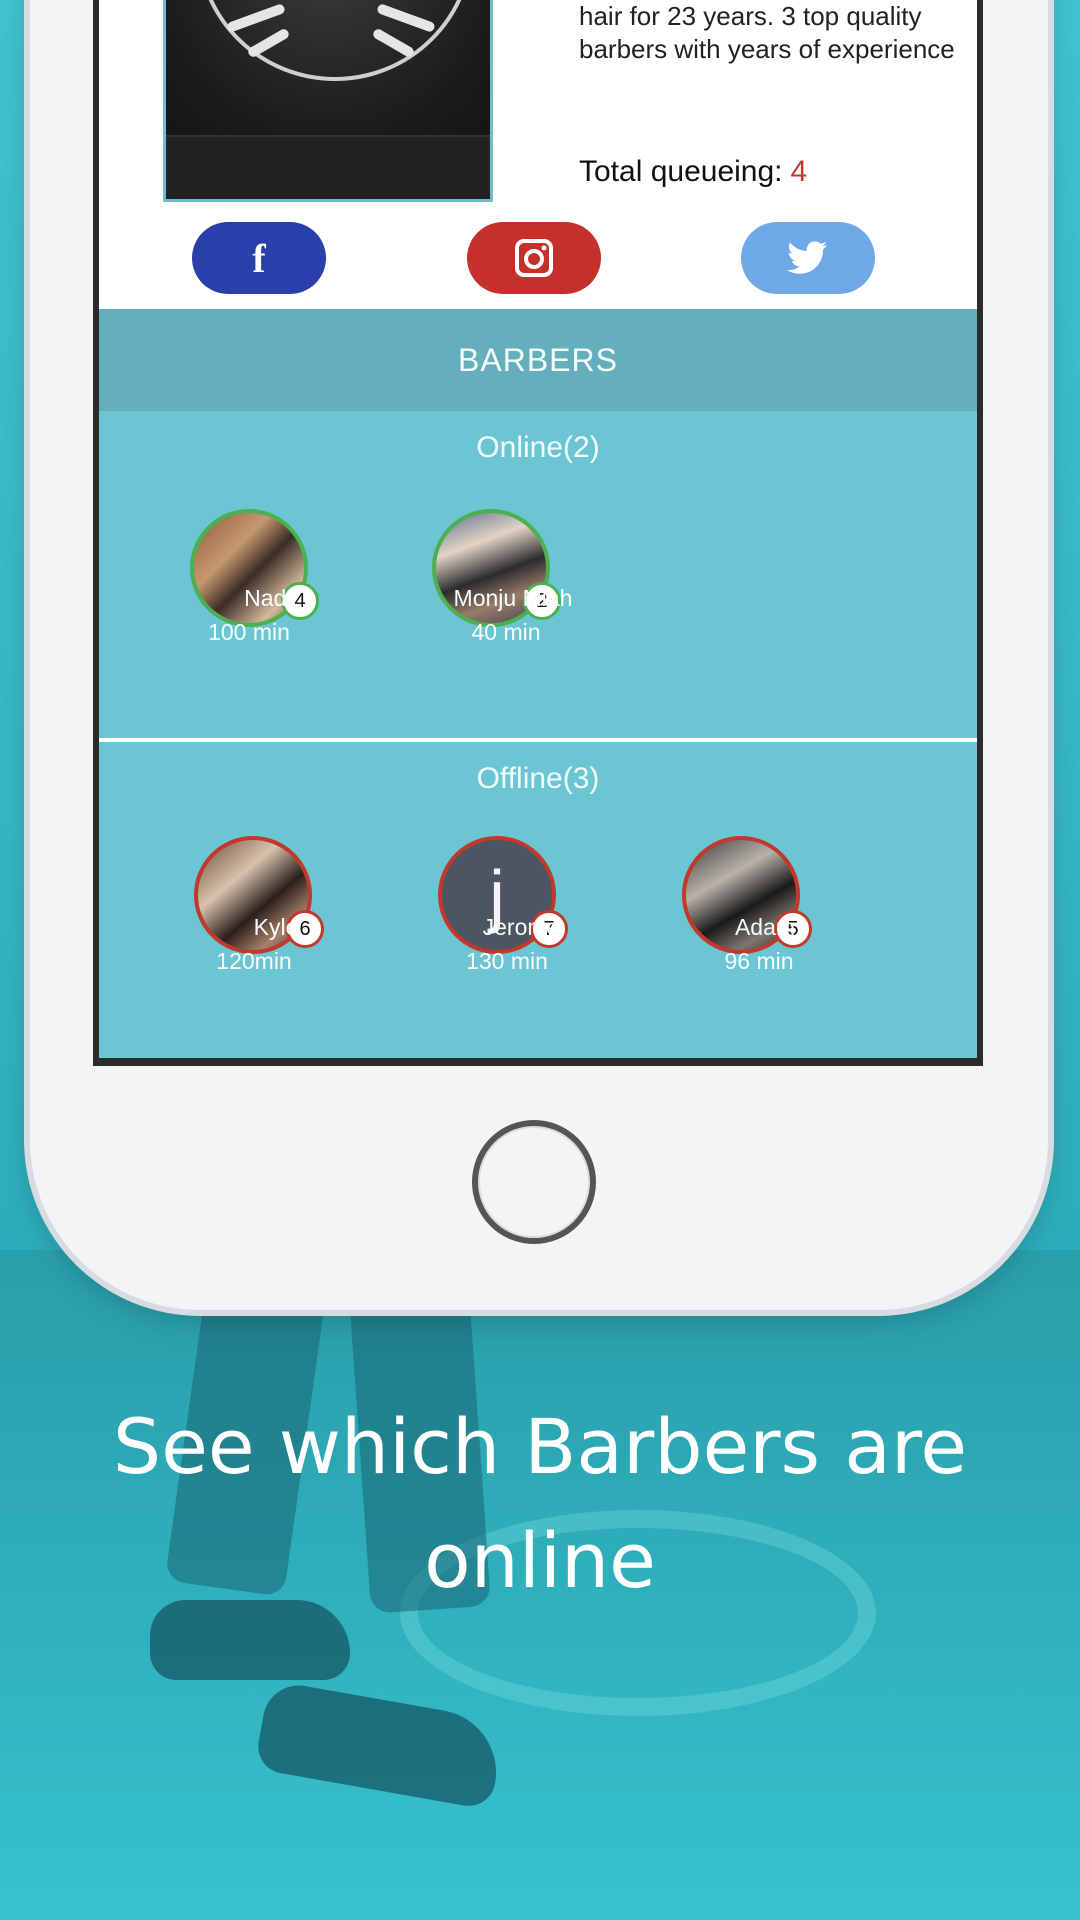 The image size is (1080, 1920). I want to click on twitter-icon, so click(807, 257).